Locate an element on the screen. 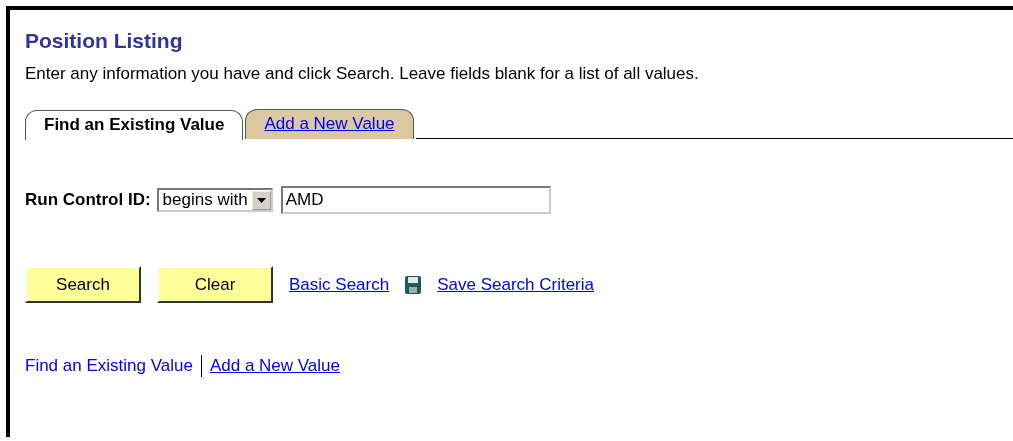  run-control-id-field: AMD is located at coordinates (415, 200).